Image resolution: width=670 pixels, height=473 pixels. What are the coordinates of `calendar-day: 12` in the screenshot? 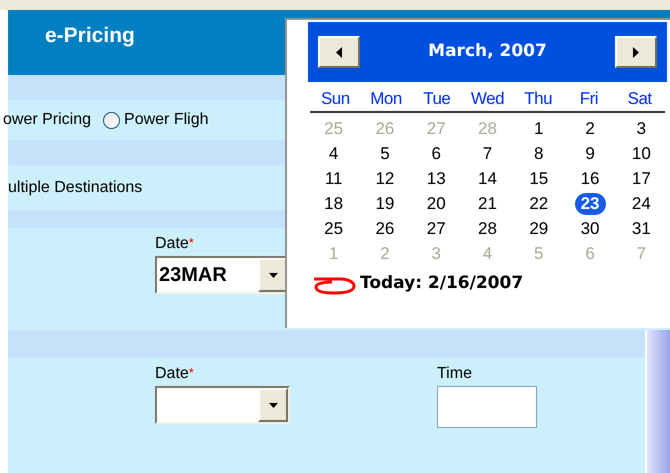 It's located at (384, 179).